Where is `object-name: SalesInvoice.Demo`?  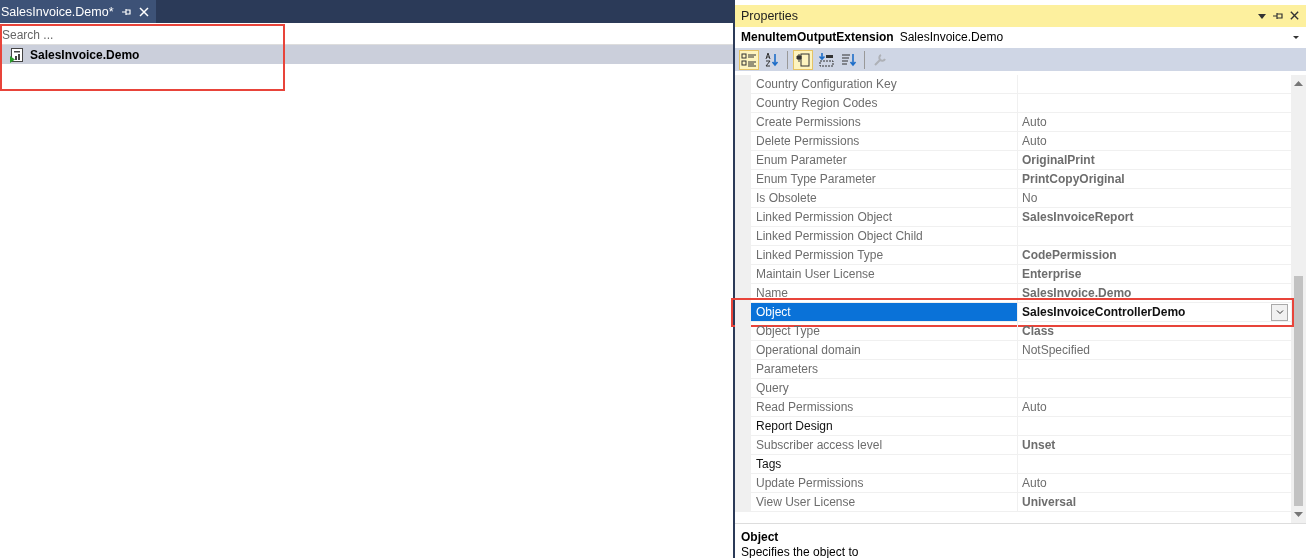
object-name: SalesInvoice.Demo is located at coordinates (951, 37).